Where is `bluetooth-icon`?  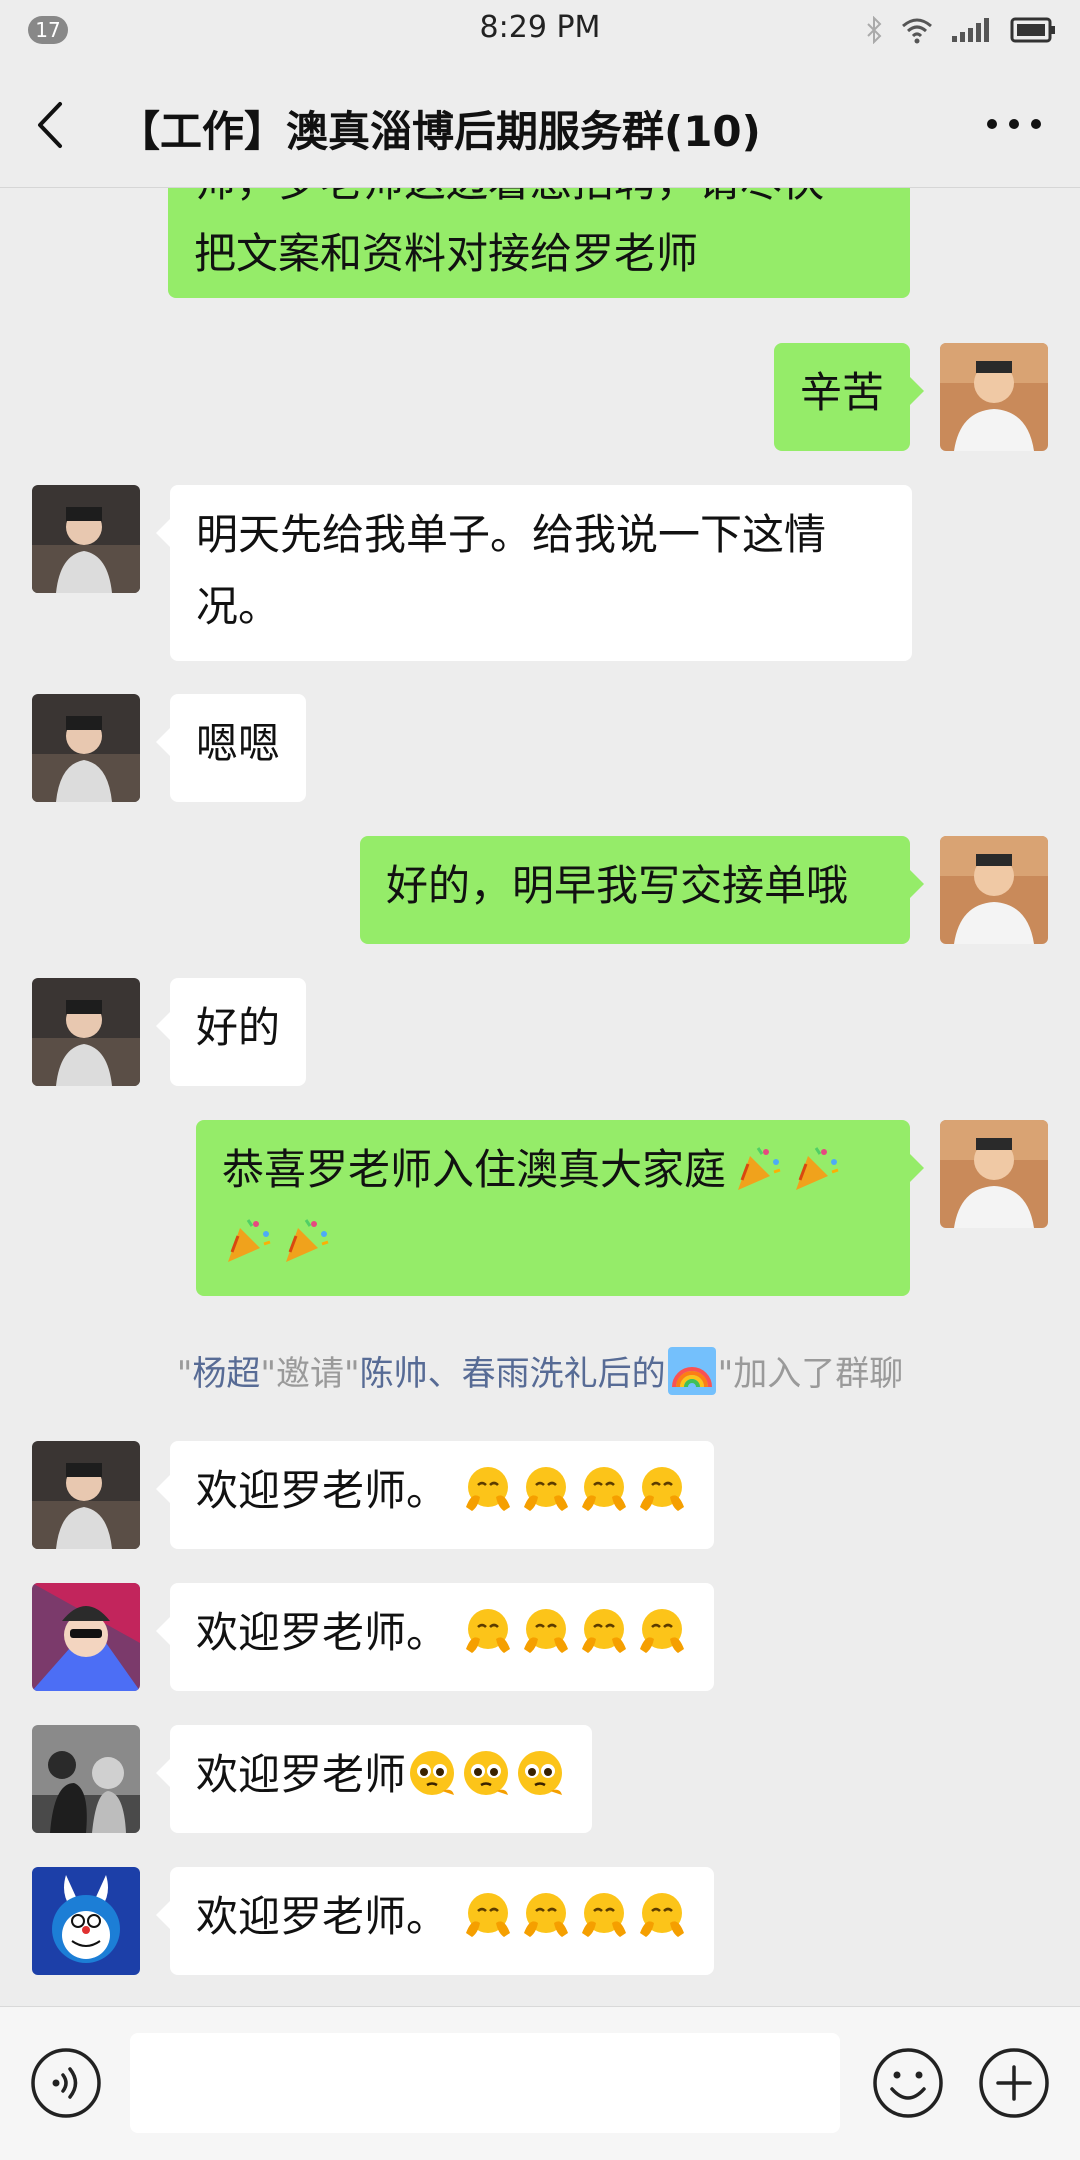 bluetooth-icon is located at coordinates (874, 30).